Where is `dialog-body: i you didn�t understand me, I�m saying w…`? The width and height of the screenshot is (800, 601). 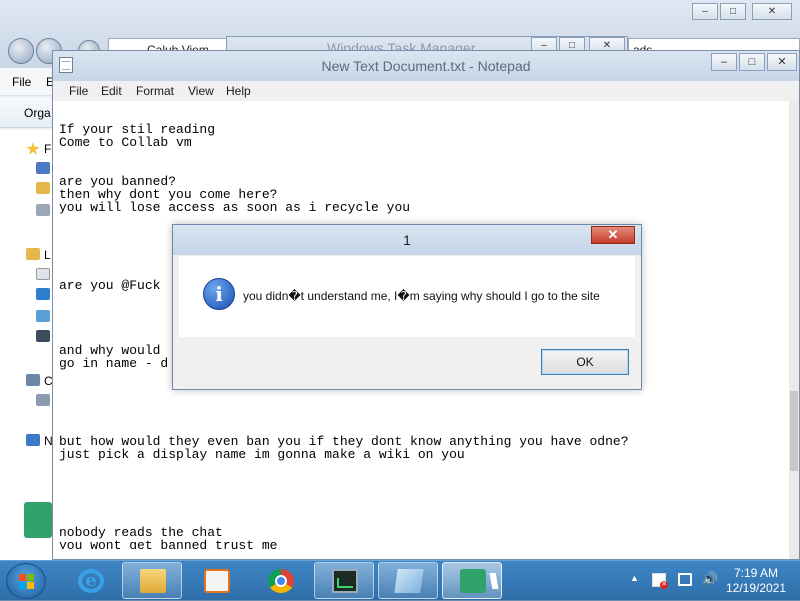 dialog-body: i you didn�t understand me, I�m saying w… is located at coordinates (407, 296).